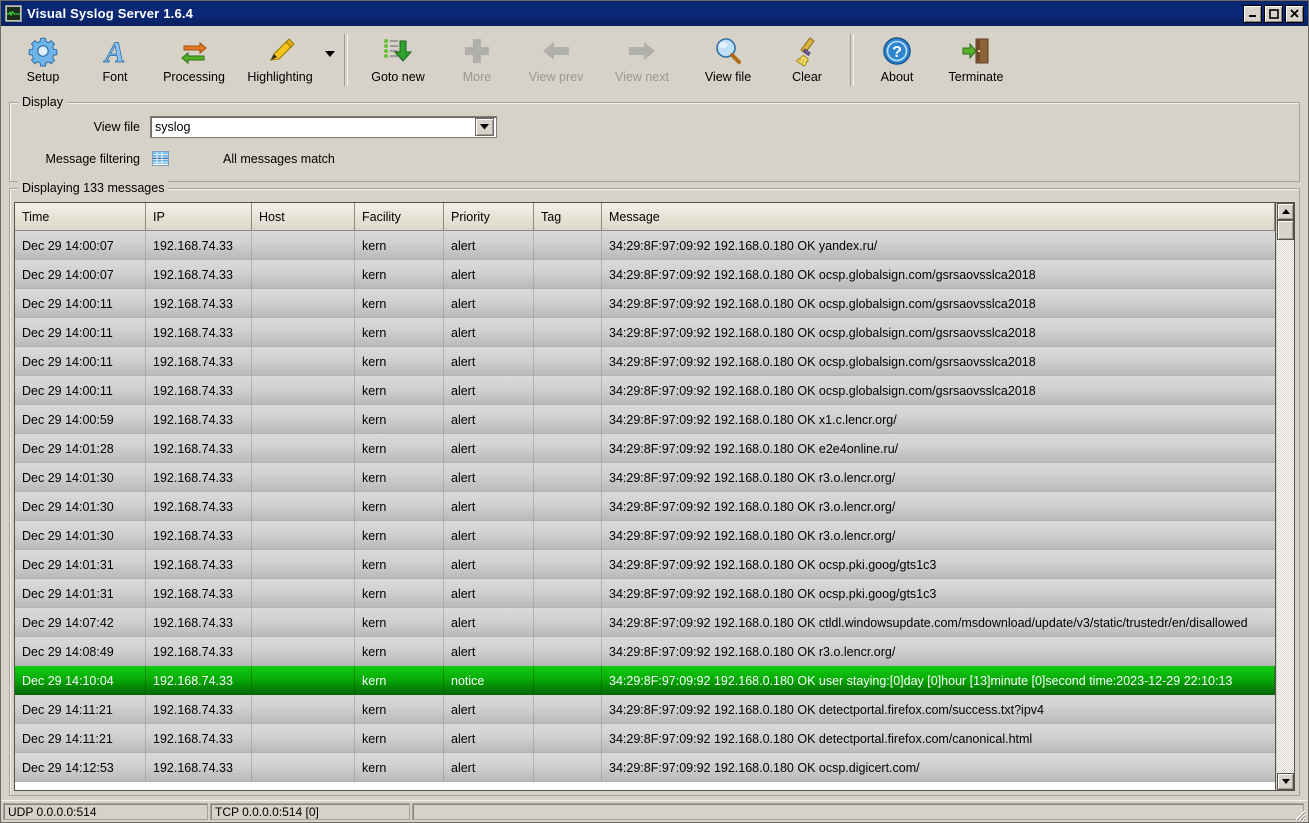 This screenshot has width=1309, height=823. What do you see at coordinates (194, 77) in the screenshot?
I see `toolbar-label: Processing` at bounding box center [194, 77].